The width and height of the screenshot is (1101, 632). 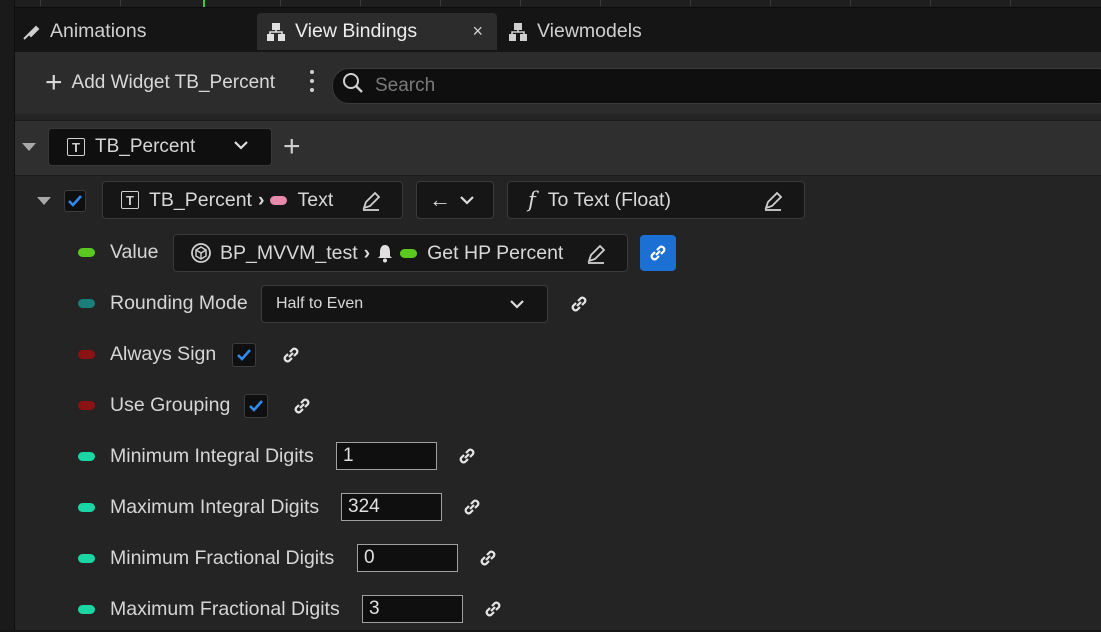 What do you see at coordinates (225, 609) in the screenshot?
I see `prop-label: Maximum Fractional Digits` at bounding box center [225, 609].